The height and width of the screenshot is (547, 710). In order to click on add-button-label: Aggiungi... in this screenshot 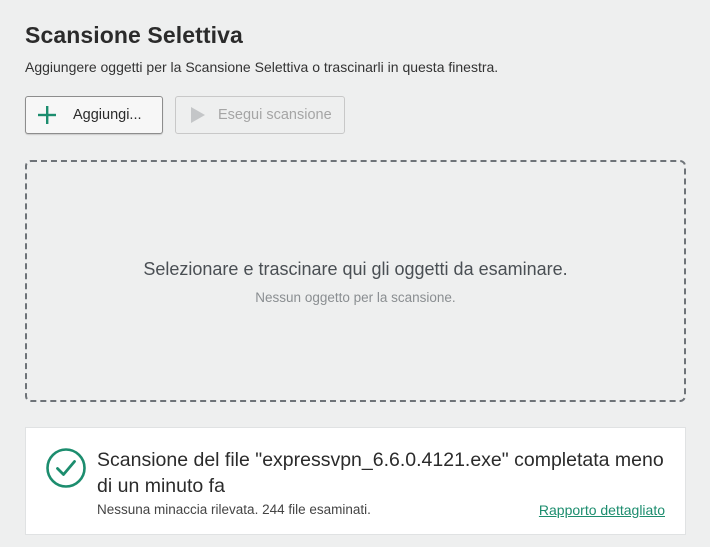, I will do `click(107, 115)`.